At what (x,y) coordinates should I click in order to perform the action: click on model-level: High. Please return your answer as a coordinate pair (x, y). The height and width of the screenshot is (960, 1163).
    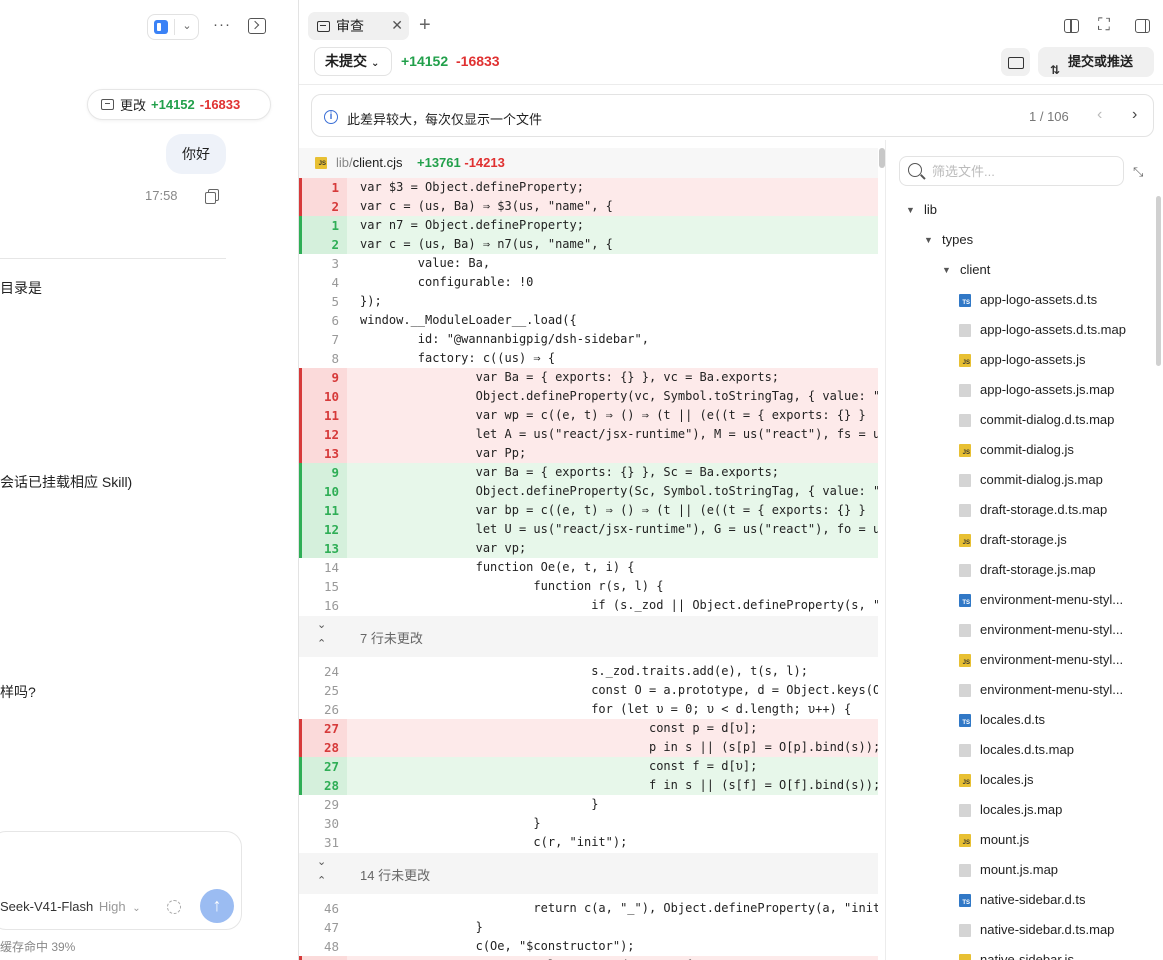
    Looking at the image, I should click on (112, 906).